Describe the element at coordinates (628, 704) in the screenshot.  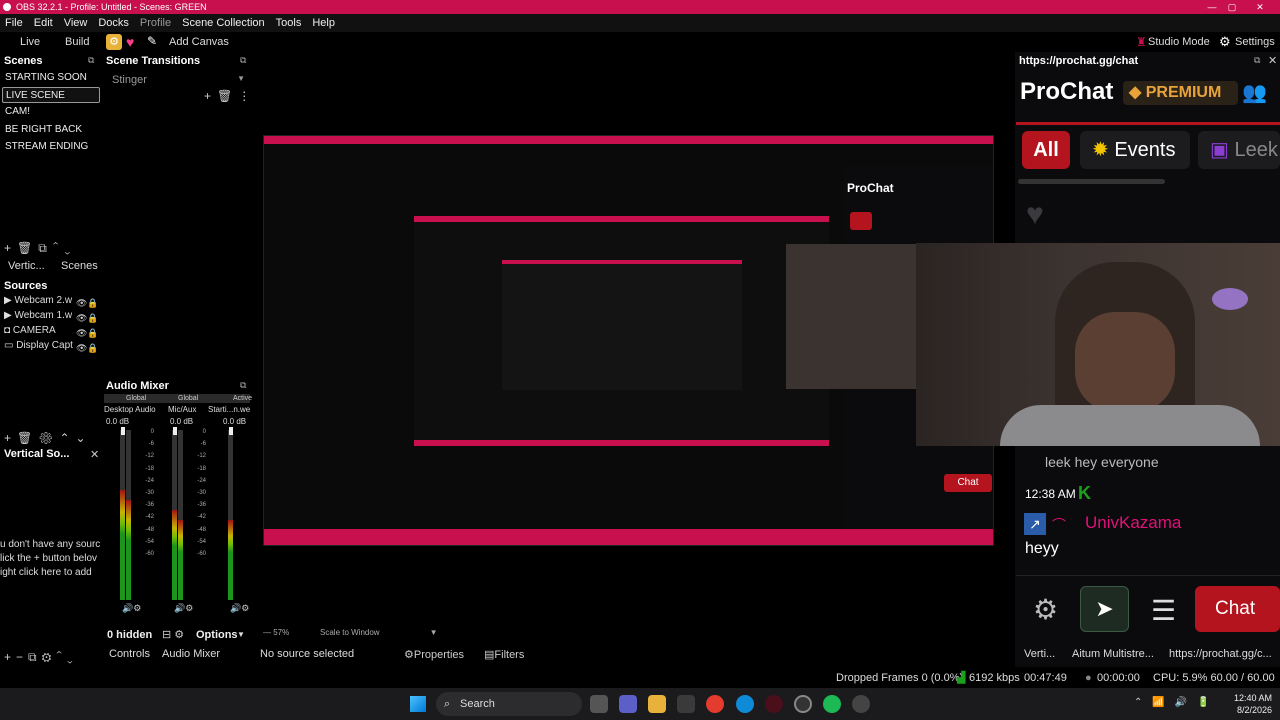
I see `copilot-icon` at that location.